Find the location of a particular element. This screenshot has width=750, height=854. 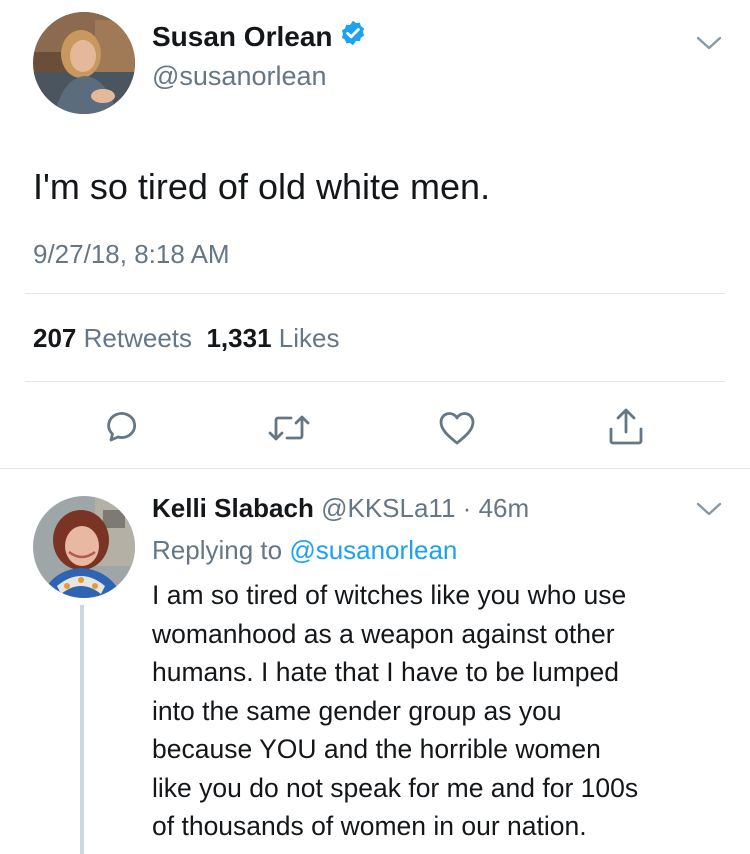

like-count: 1,331 is located at coordinates (239, 338).